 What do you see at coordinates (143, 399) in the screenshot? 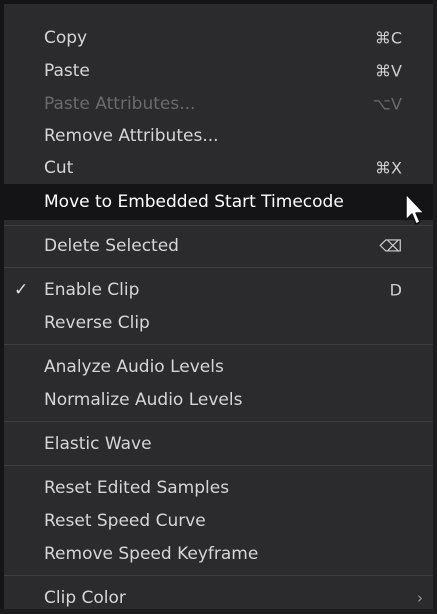
I see `menu-item-label: Normalize Audio Levels` at bounding box center [143, 399].